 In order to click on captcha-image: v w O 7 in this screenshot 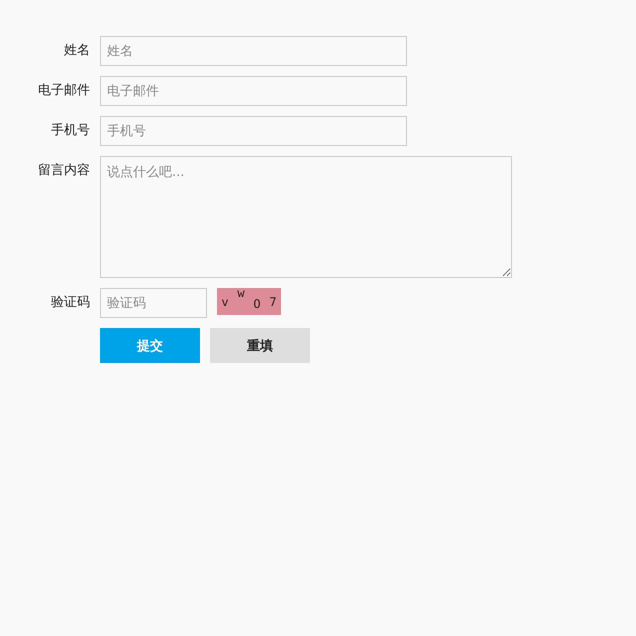, I will do `click(249, 301)`.